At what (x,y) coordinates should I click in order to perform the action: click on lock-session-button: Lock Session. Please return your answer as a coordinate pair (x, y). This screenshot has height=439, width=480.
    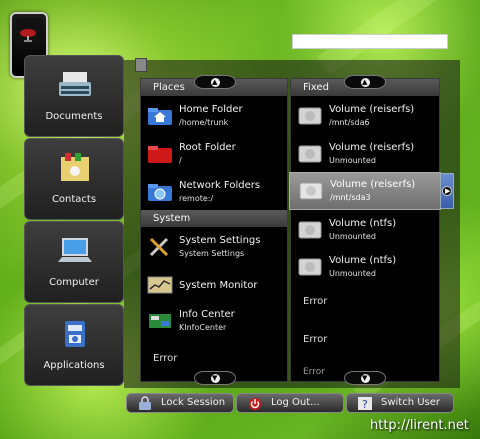
    Looking at the image, I should click on (180, 403).